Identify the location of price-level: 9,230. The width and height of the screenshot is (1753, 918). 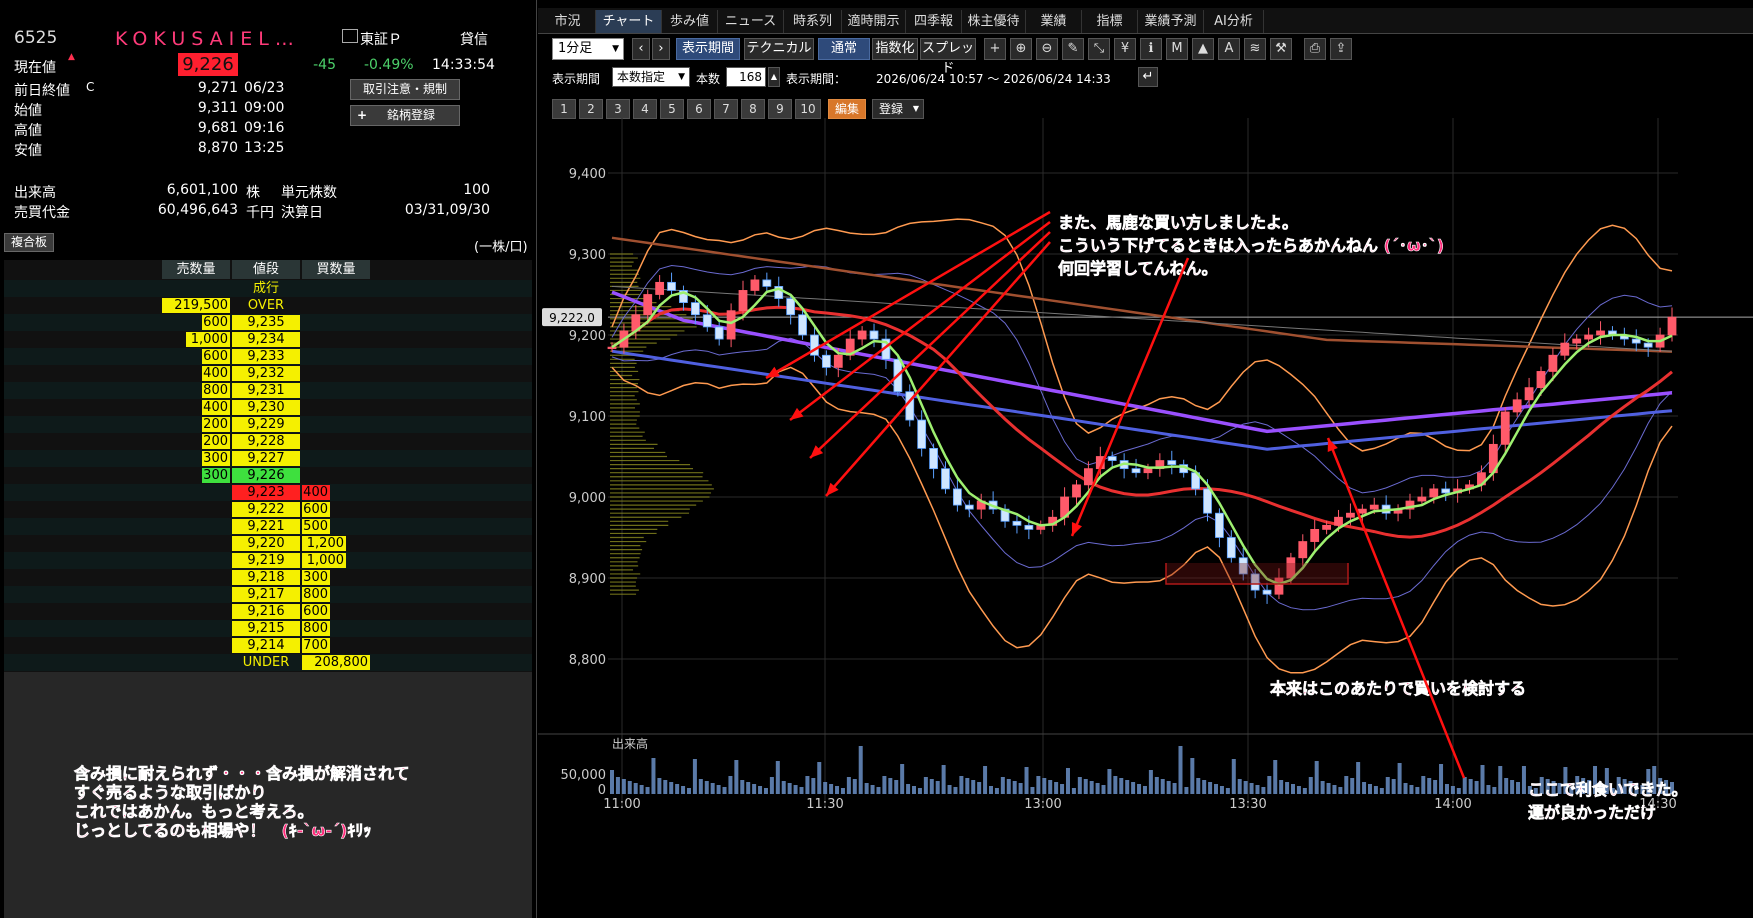
(266, 407).